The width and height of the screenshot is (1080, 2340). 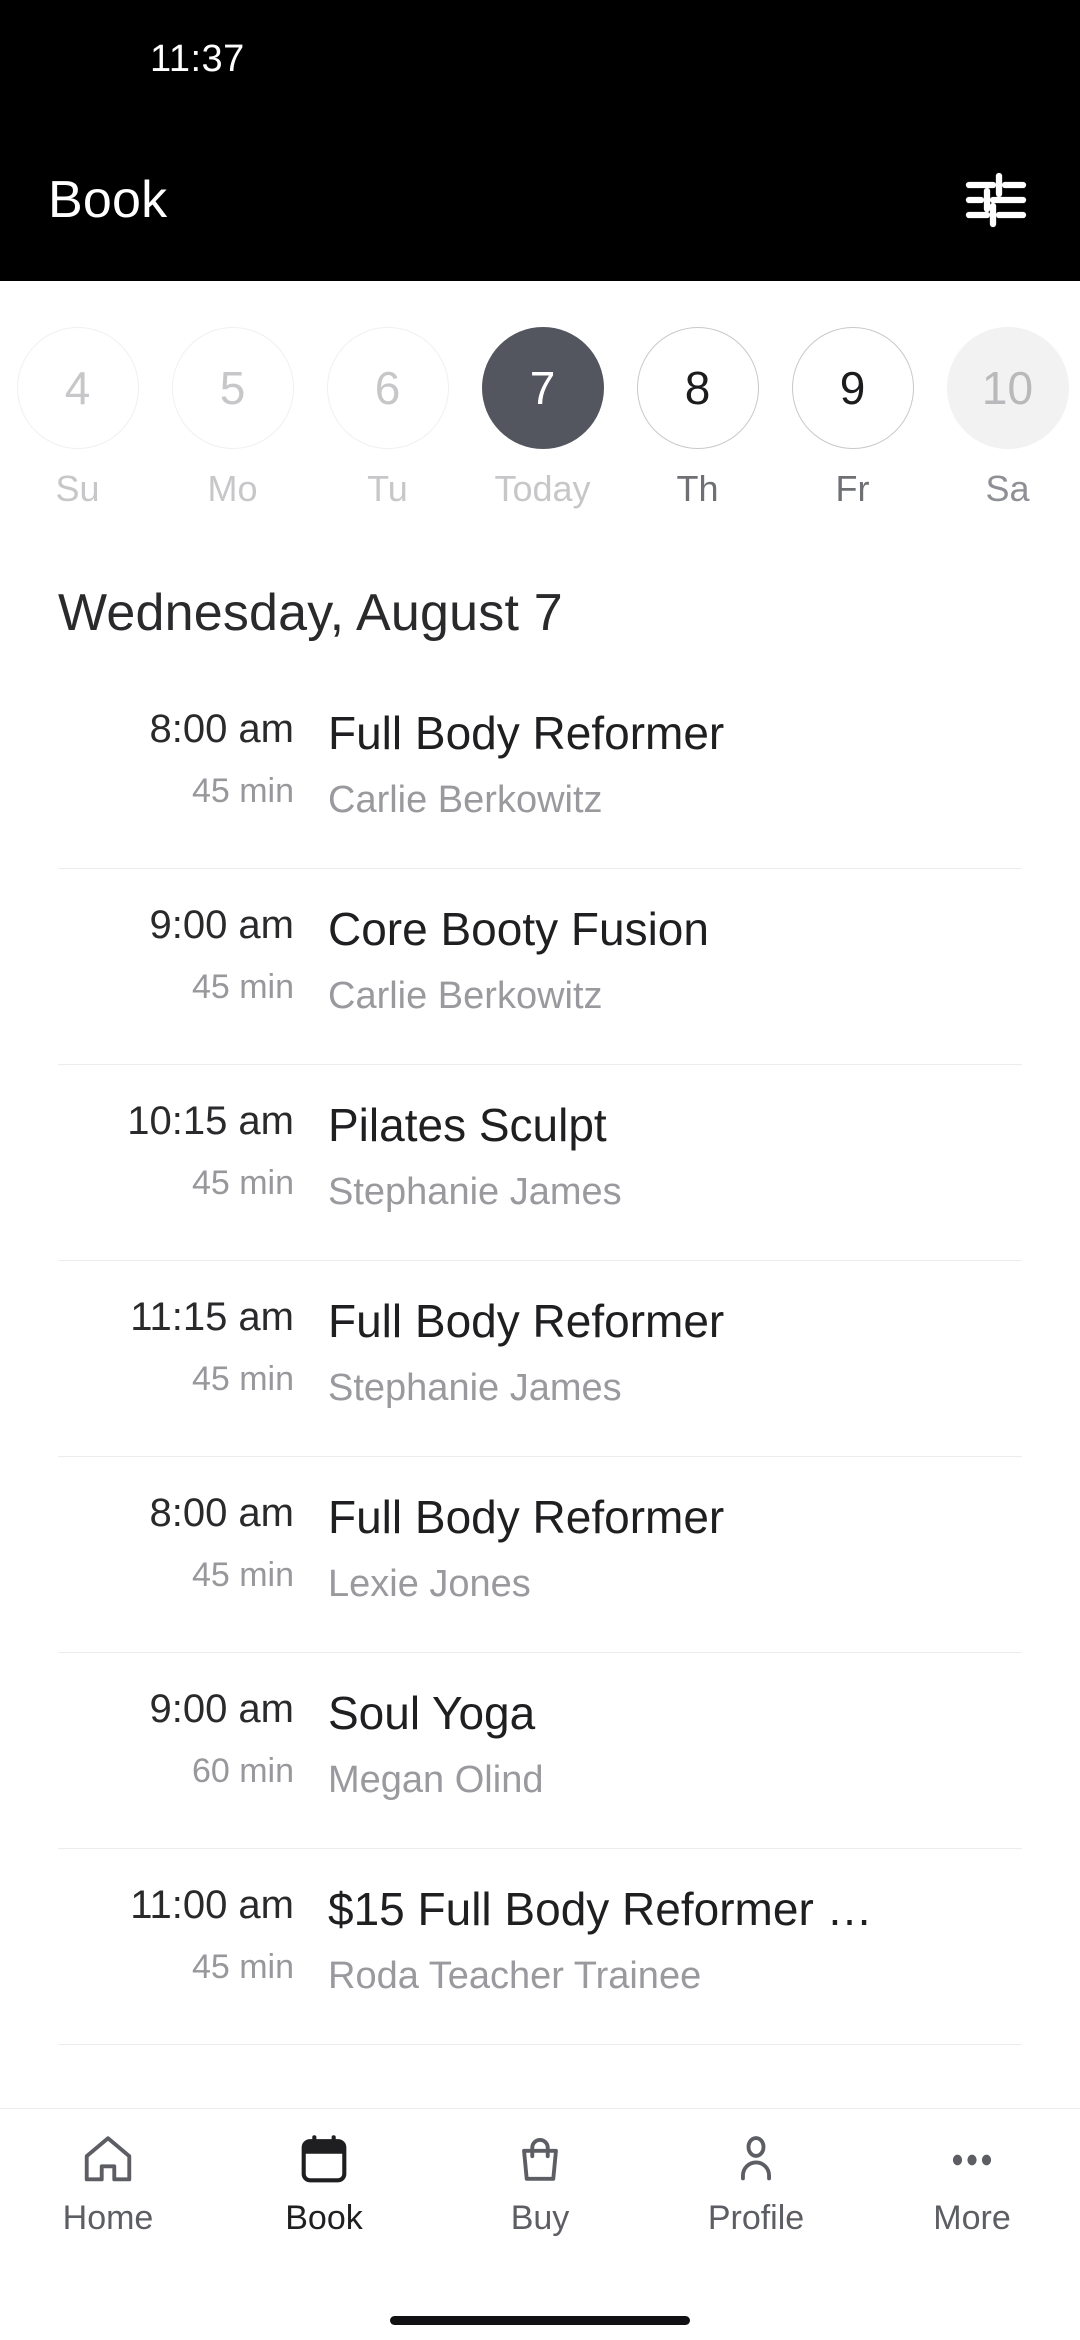 What do you see at coordinates (756, 2160) in the screenshot?
I see `person-icon` at bounding box center [756, 2160].